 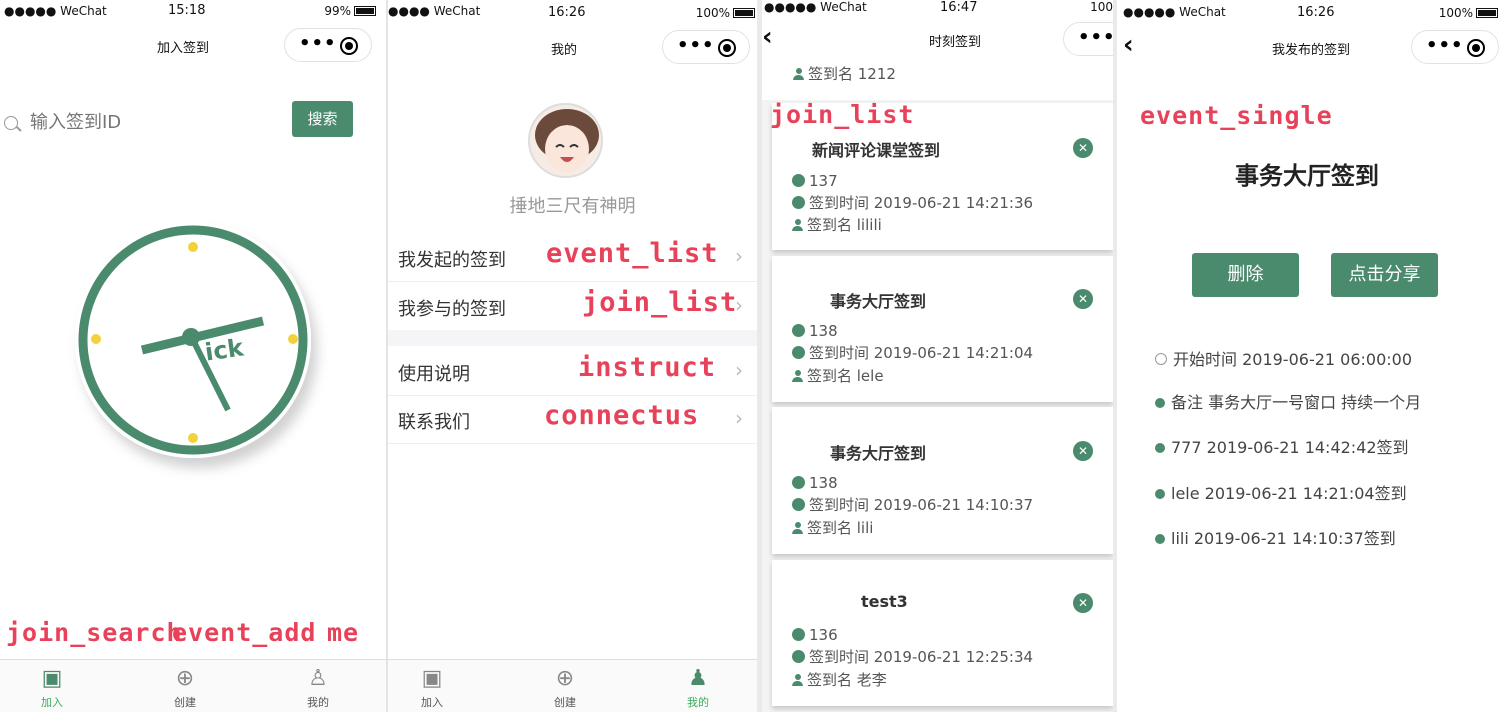 What do you see at coordinates (1384, 275) in the screenshot?
I see `share-button: 点击分享` at bounding box center [1384, 275].